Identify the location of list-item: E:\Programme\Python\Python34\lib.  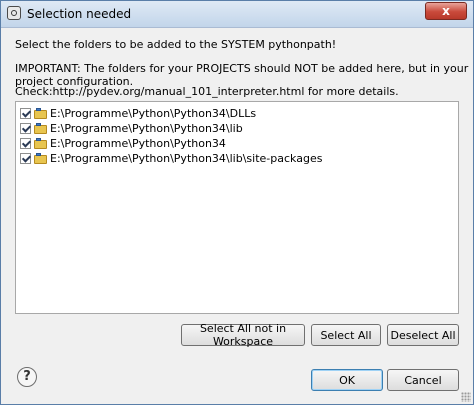
(131, 128).